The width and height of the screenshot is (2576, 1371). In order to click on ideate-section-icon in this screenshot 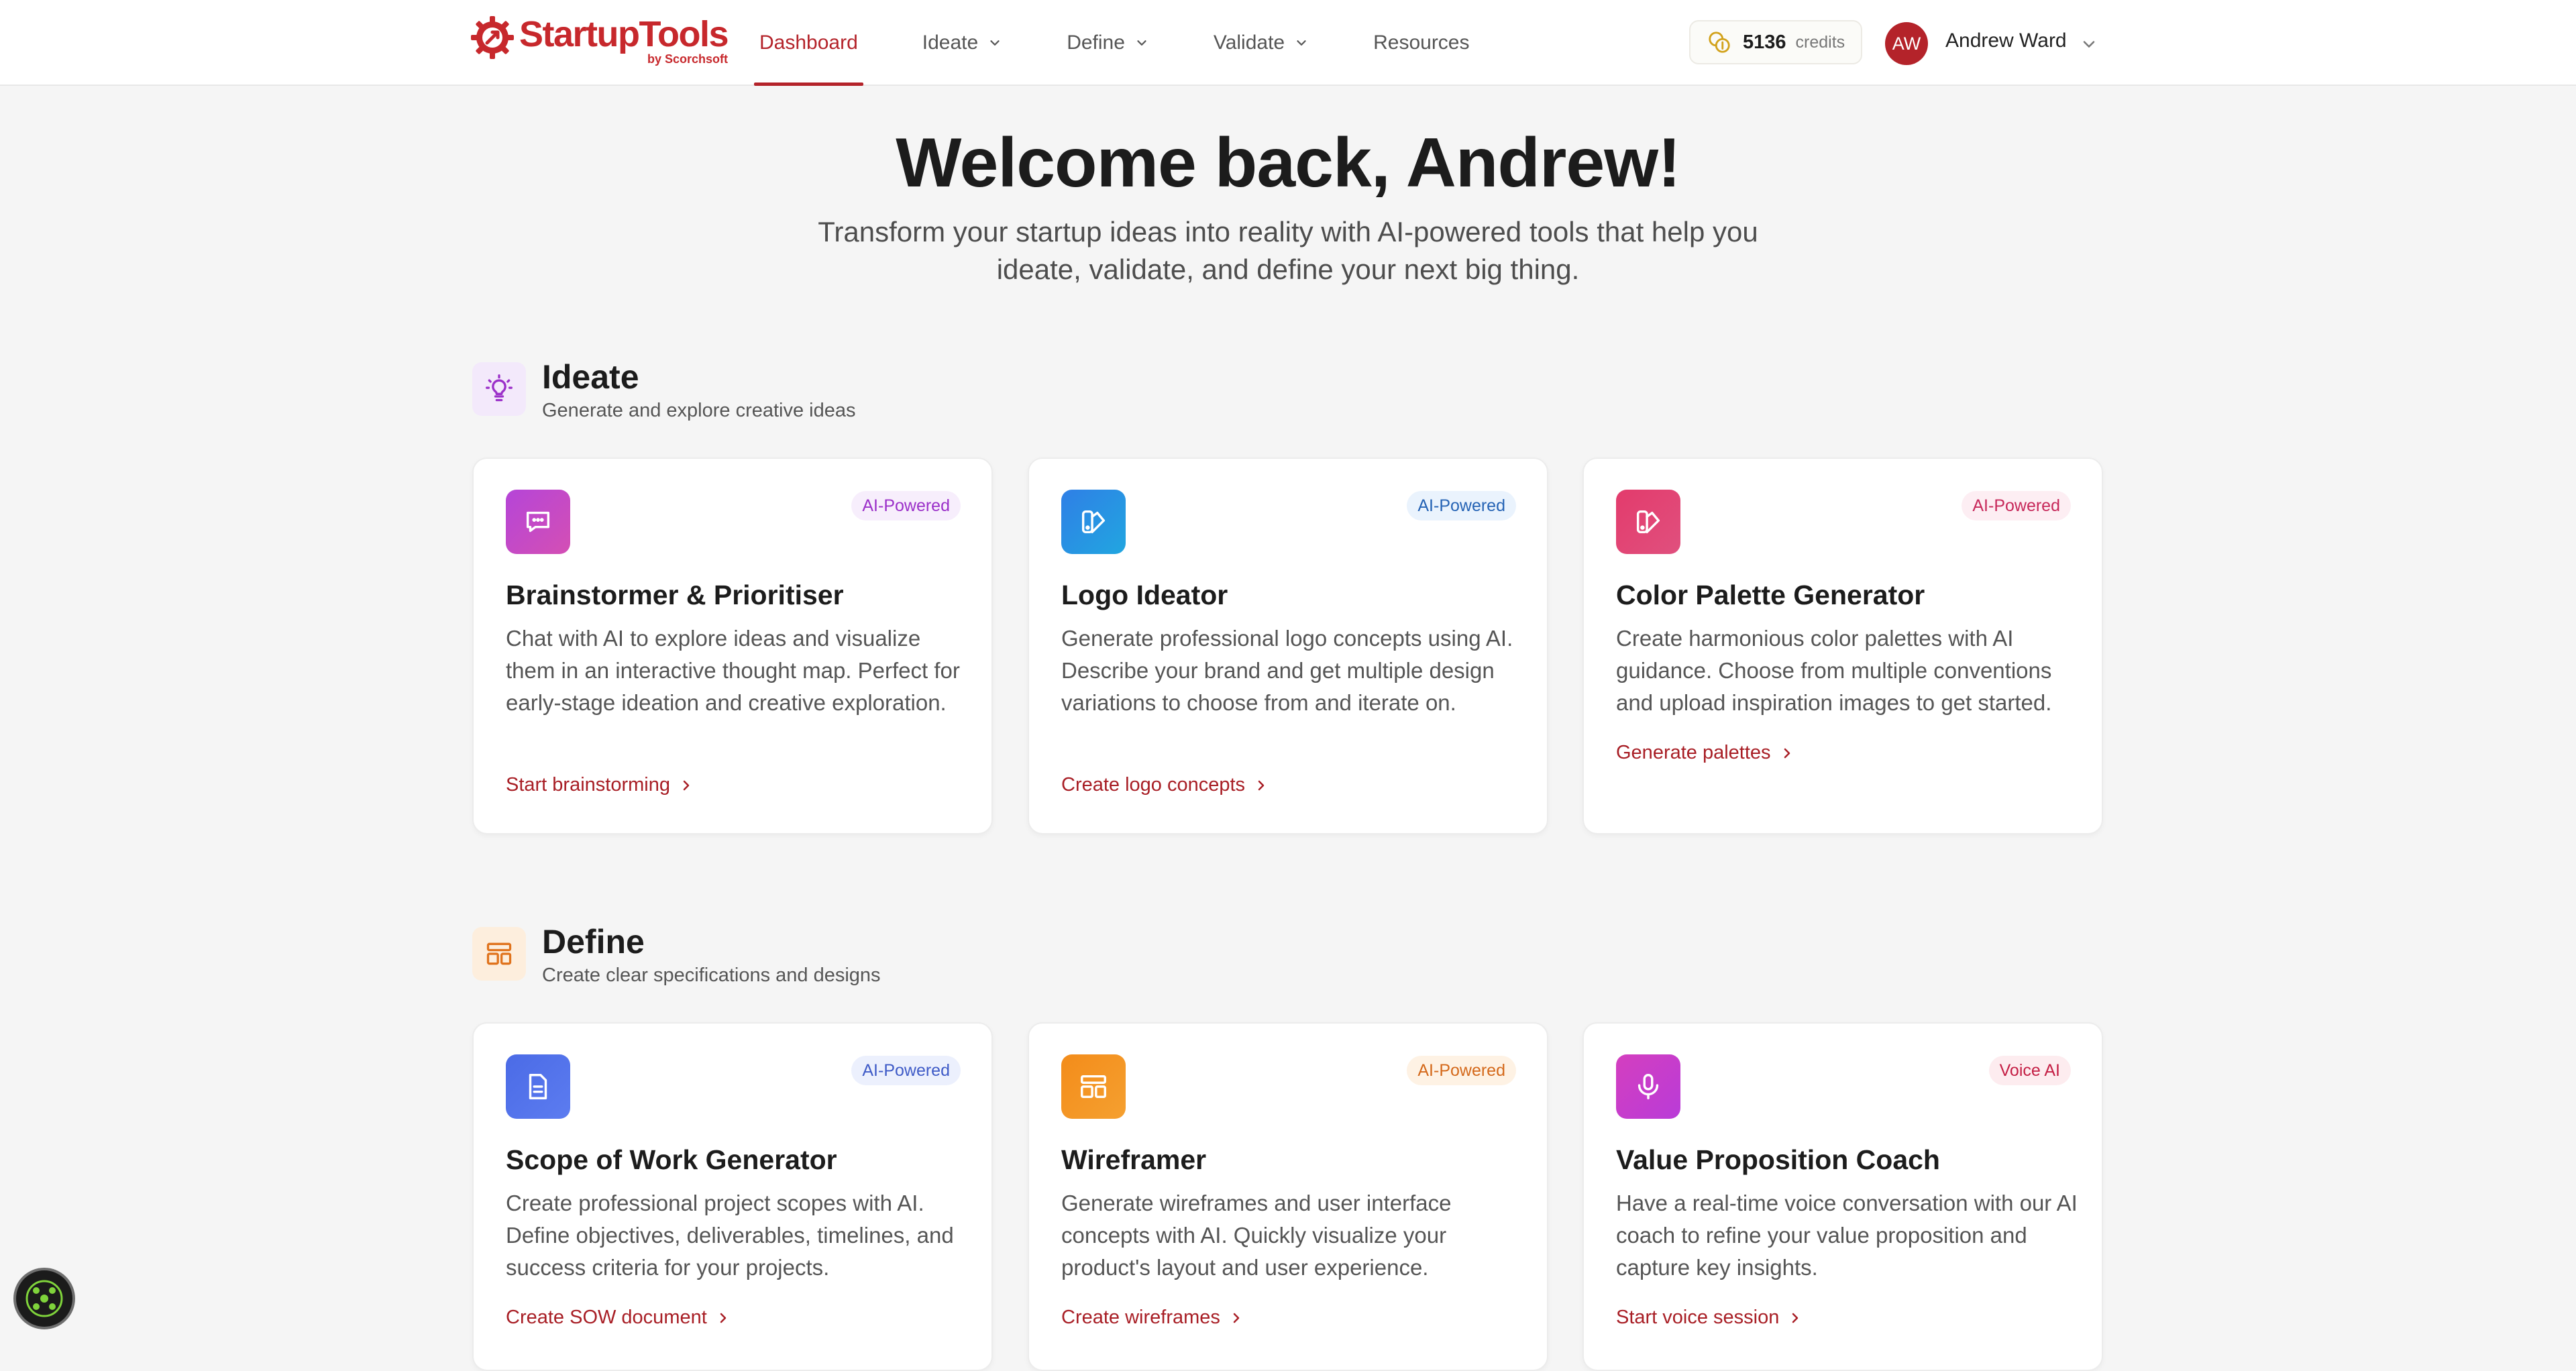, I will do `click(499, 389)`.